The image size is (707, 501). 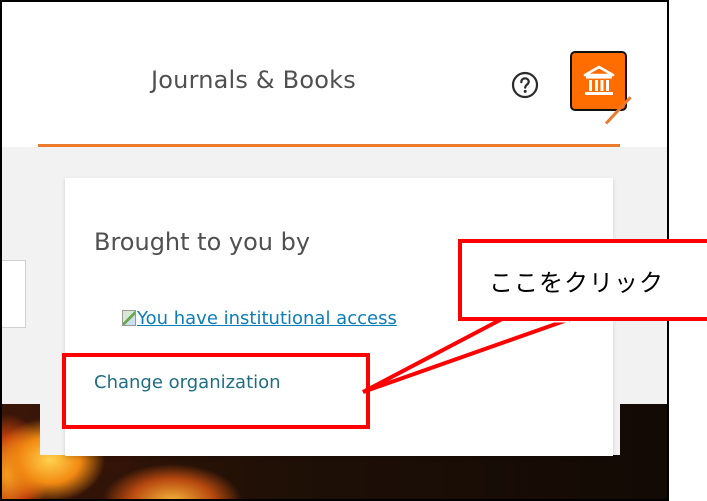 I want to click on institution-icon, so click(x=598, y=80).